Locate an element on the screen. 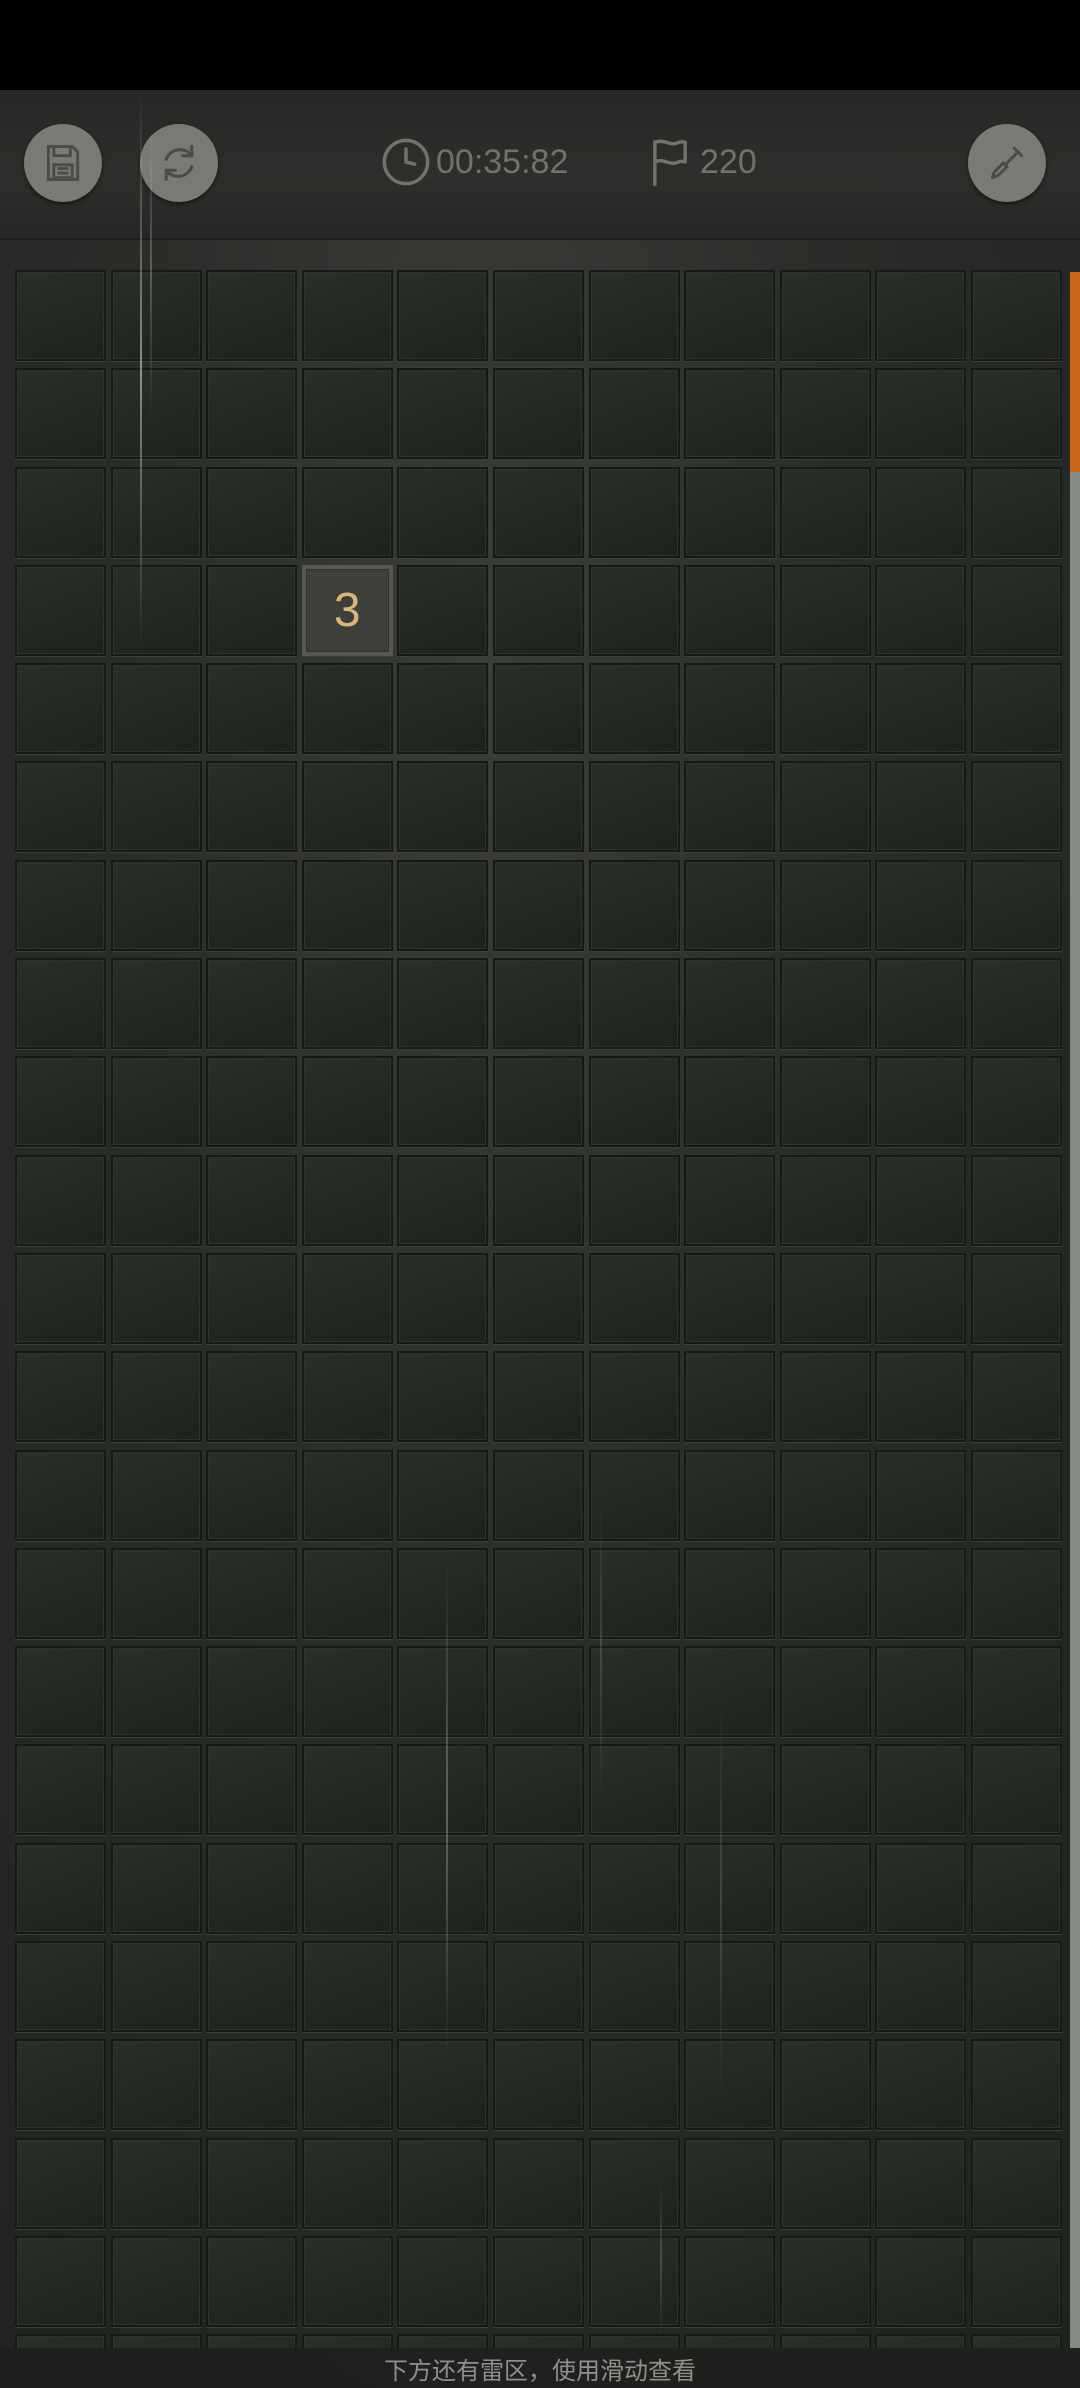  restart-button is located at coordinates (179, 163).